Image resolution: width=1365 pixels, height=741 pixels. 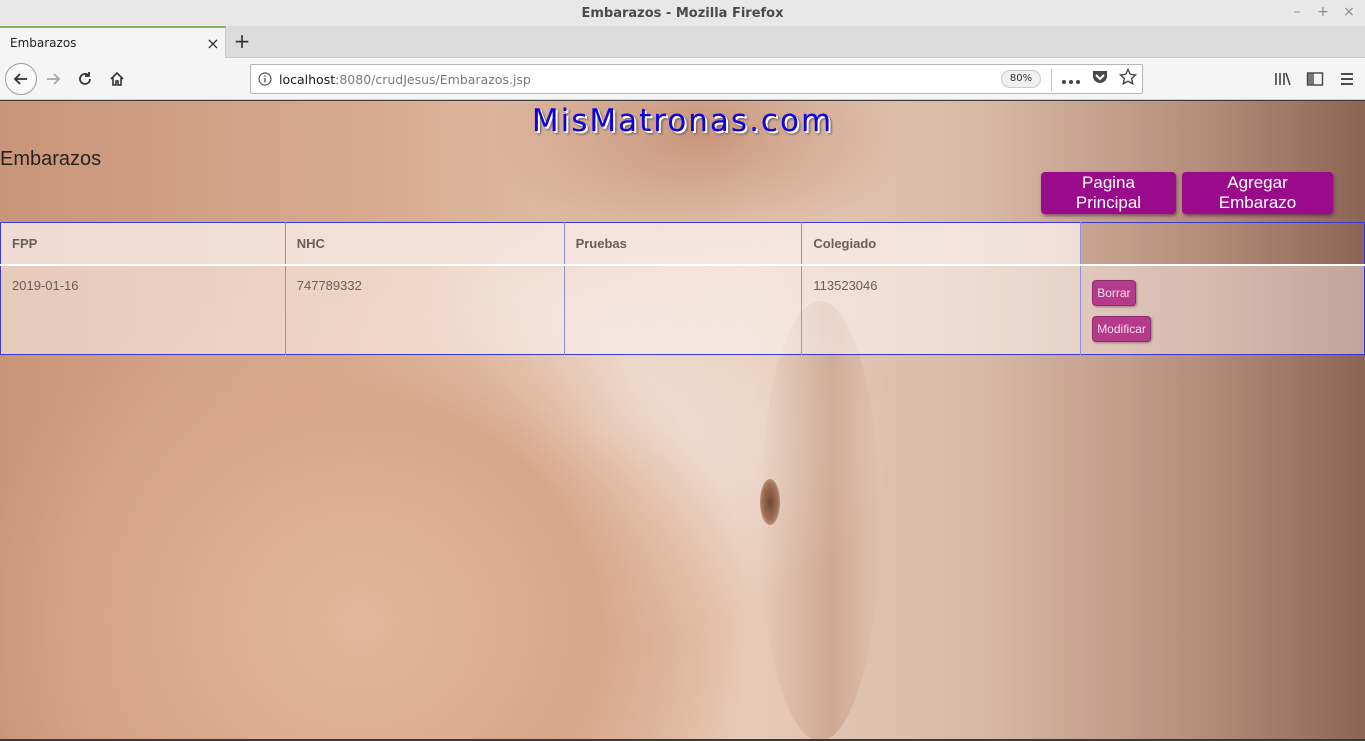 What do you see at coordinates (1021, 79) in the screenshot?
I see `zoom-indicator: 80%` at bounding box center [1021, 79].